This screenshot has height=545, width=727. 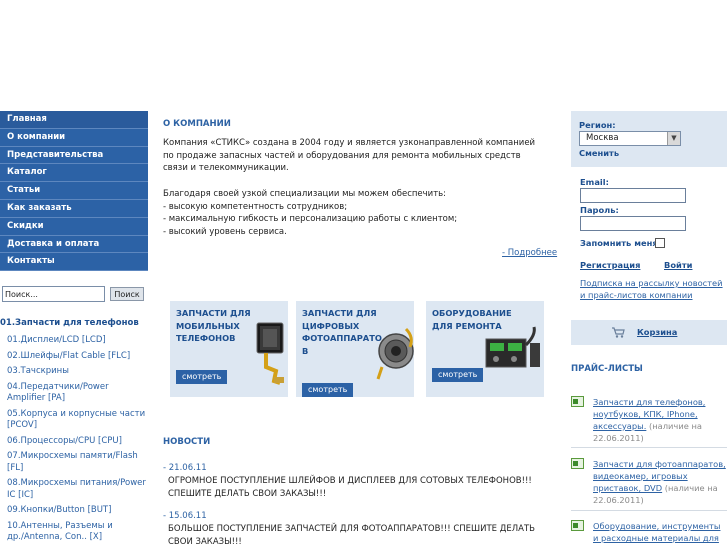 I want to click on email-field, so click(x=633, y=195).